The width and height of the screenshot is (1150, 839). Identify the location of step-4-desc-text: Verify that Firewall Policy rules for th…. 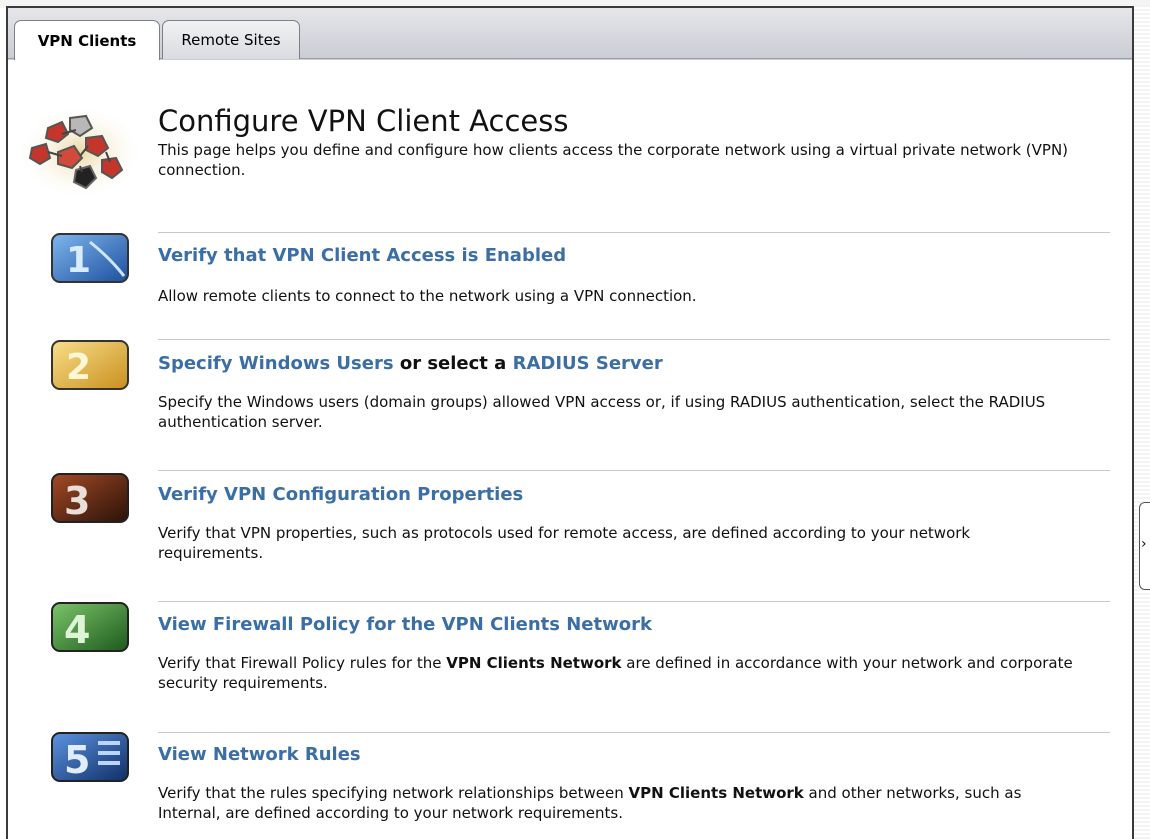
(302, 663).